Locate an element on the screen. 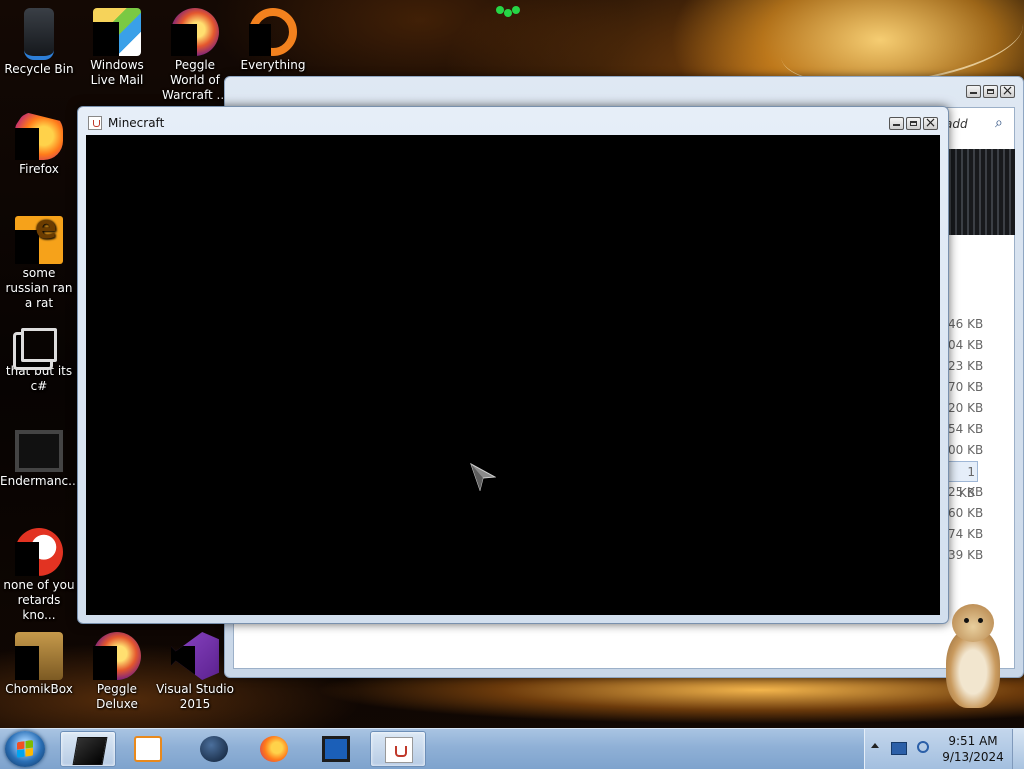  peggle-icon is located at coordinates (195, 32).